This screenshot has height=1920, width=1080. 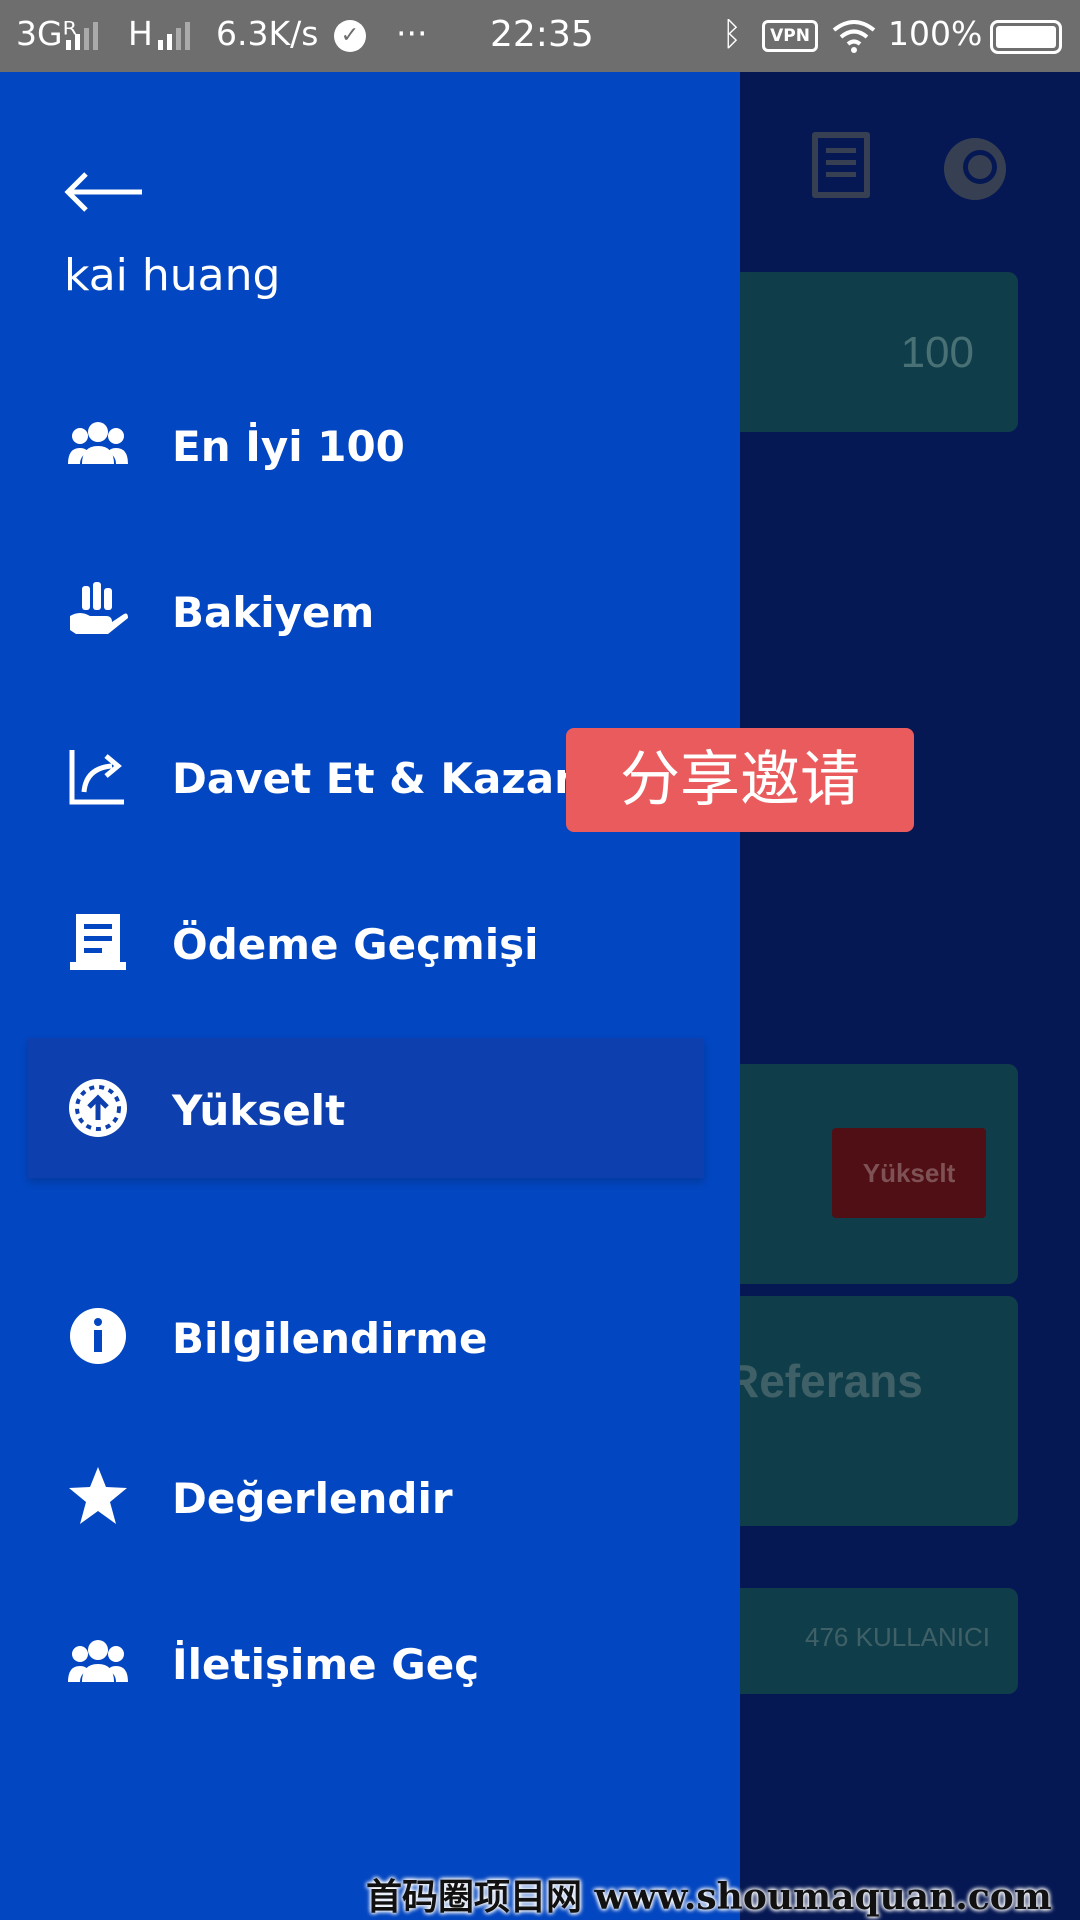 What do you see at coordinates (740, 780) in the screenshot?
I see `share-invite-tag: 分享邀请` at bounding box center [740, 780].